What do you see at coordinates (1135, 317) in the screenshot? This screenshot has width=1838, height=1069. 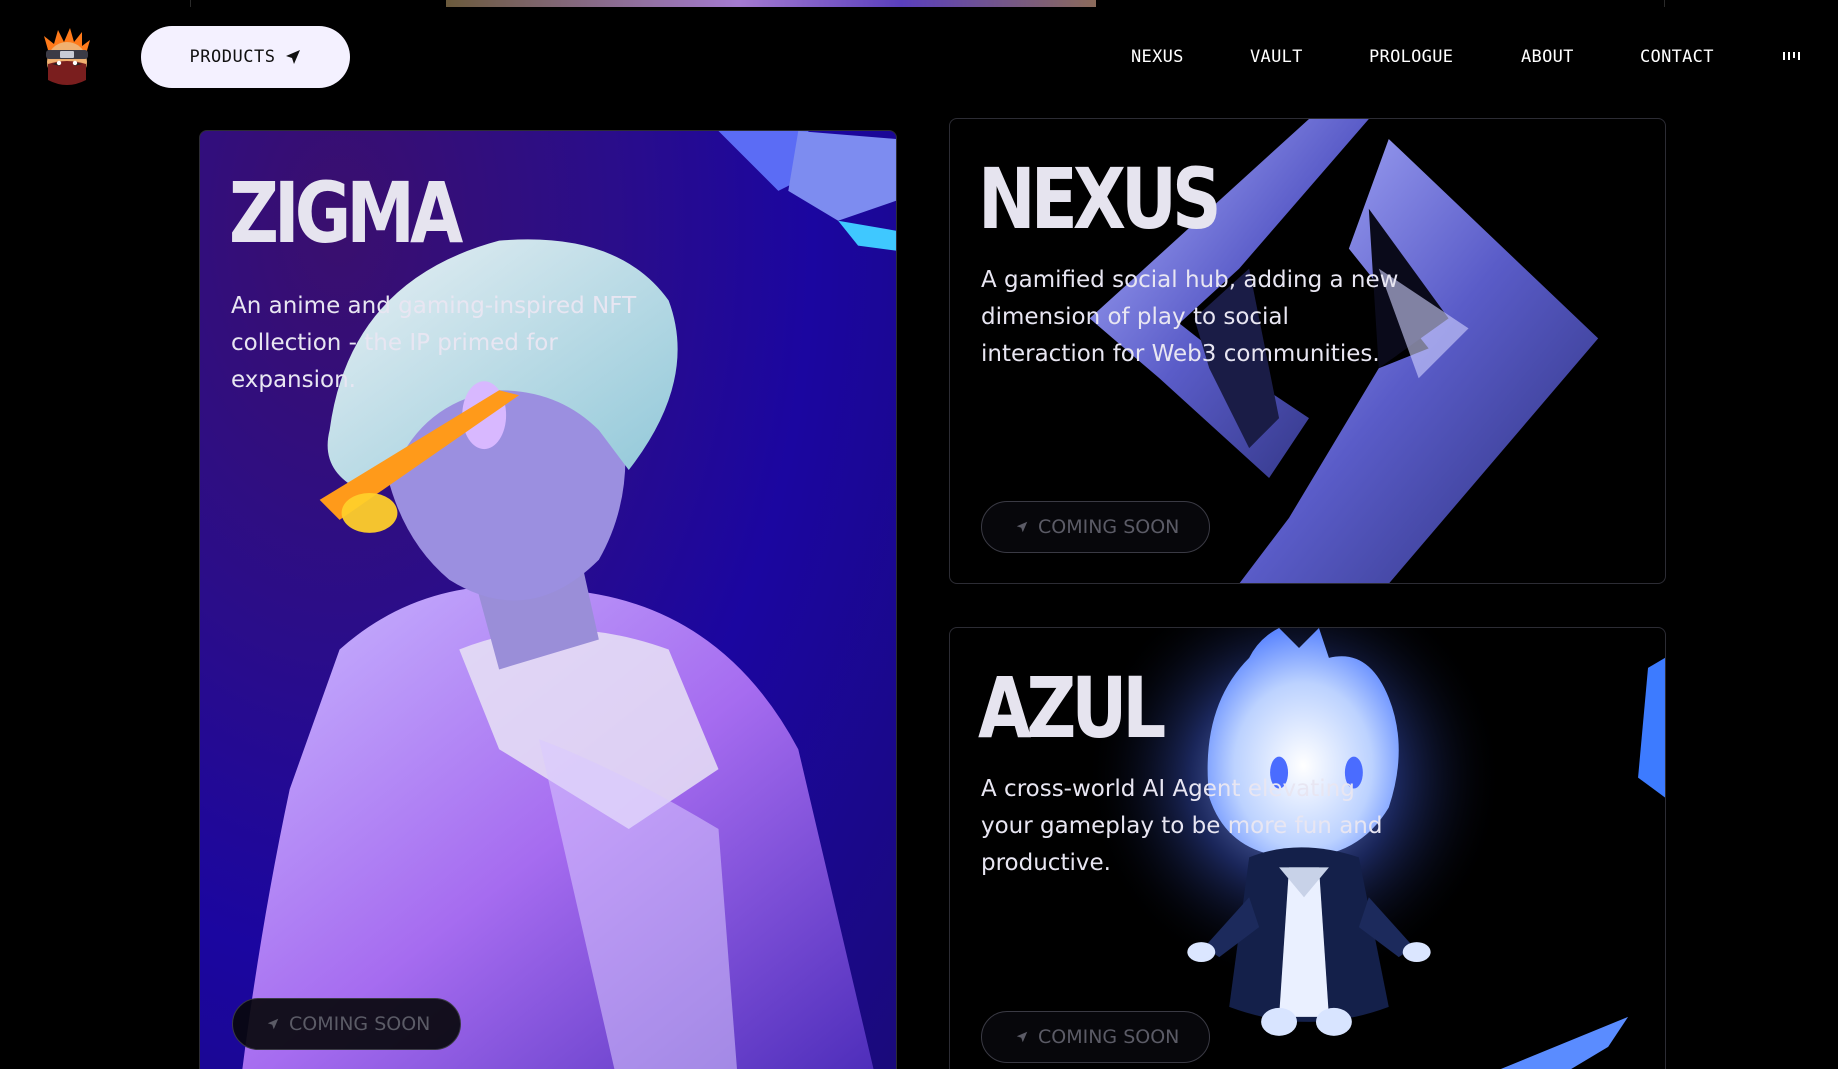 I see `nexus-desc-line: dimension of play to social` at bounding box center [1135, 317].